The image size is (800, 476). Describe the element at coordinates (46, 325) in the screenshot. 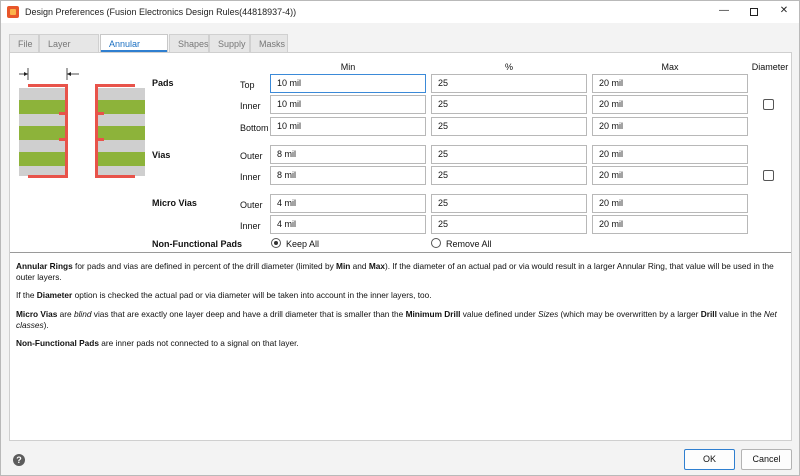

I see `help-text: ).` at that location.